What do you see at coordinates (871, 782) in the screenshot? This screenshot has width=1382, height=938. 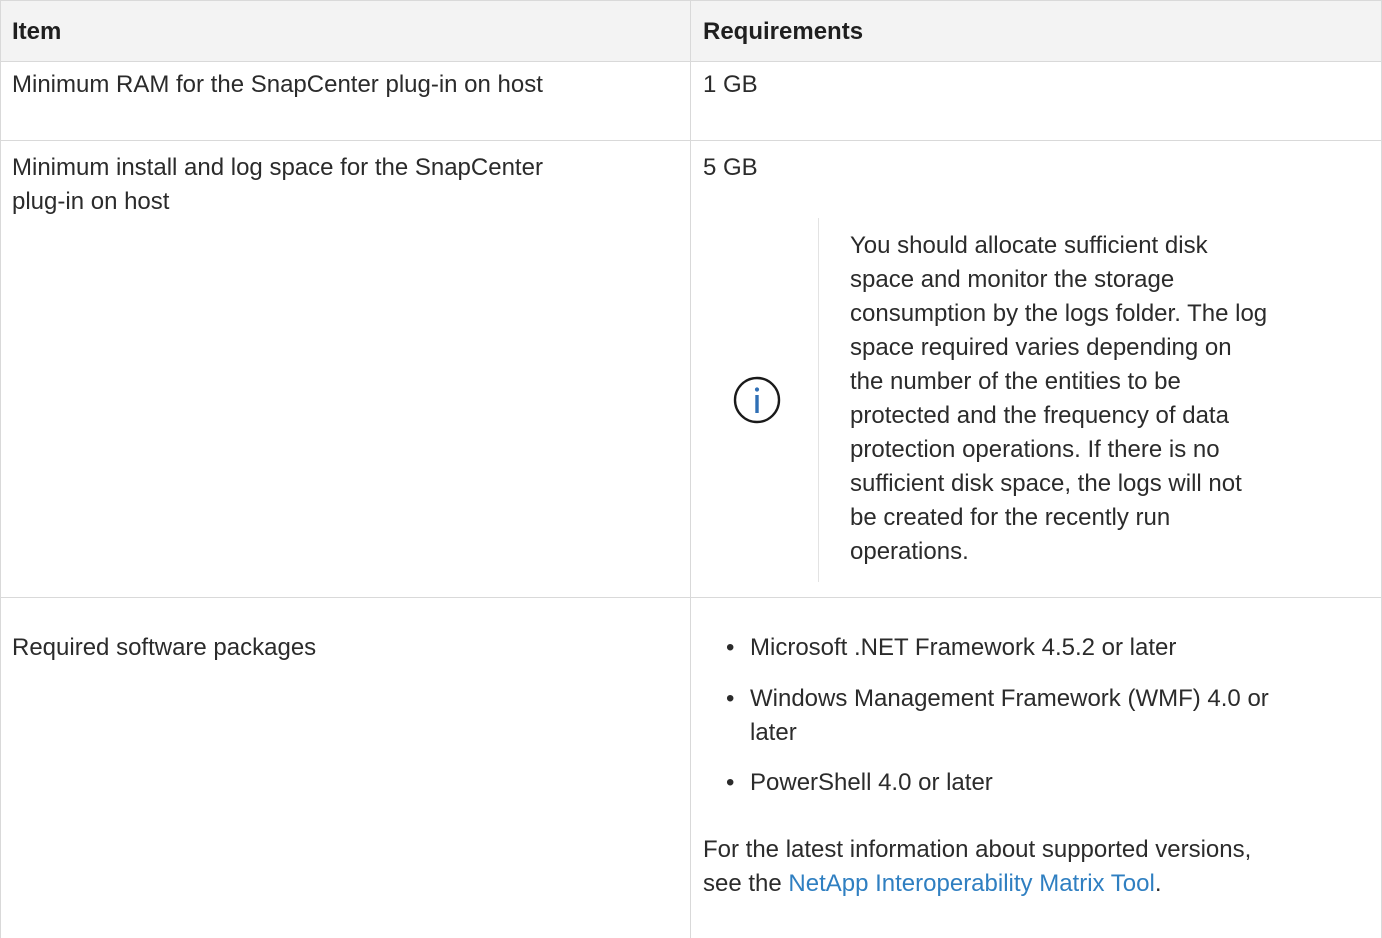 I see `package-text: PowerShell 4.0 or later` at bounding box center [871, 782].